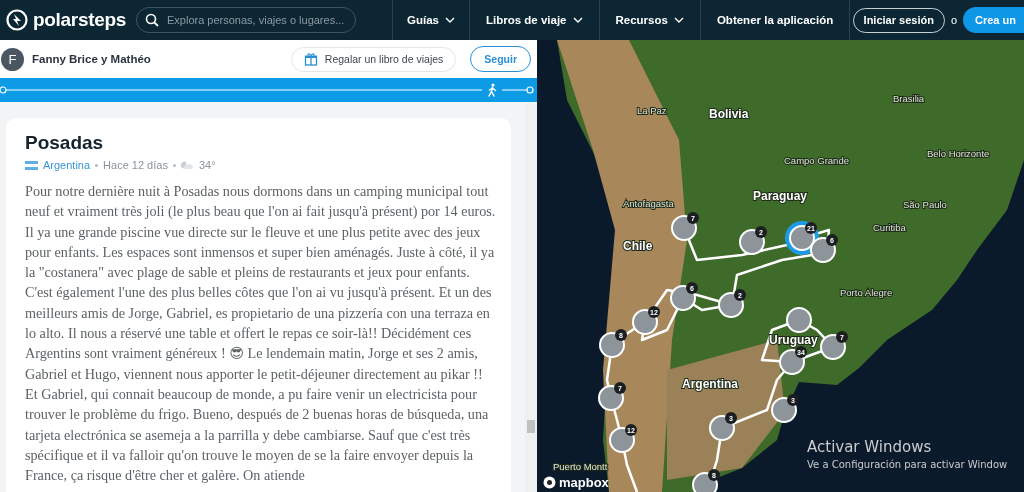  What do you see at coordinates (729, 114) in the screenshot?
I see `map-country-label: Bolivia` at bounding box center [729, 114].